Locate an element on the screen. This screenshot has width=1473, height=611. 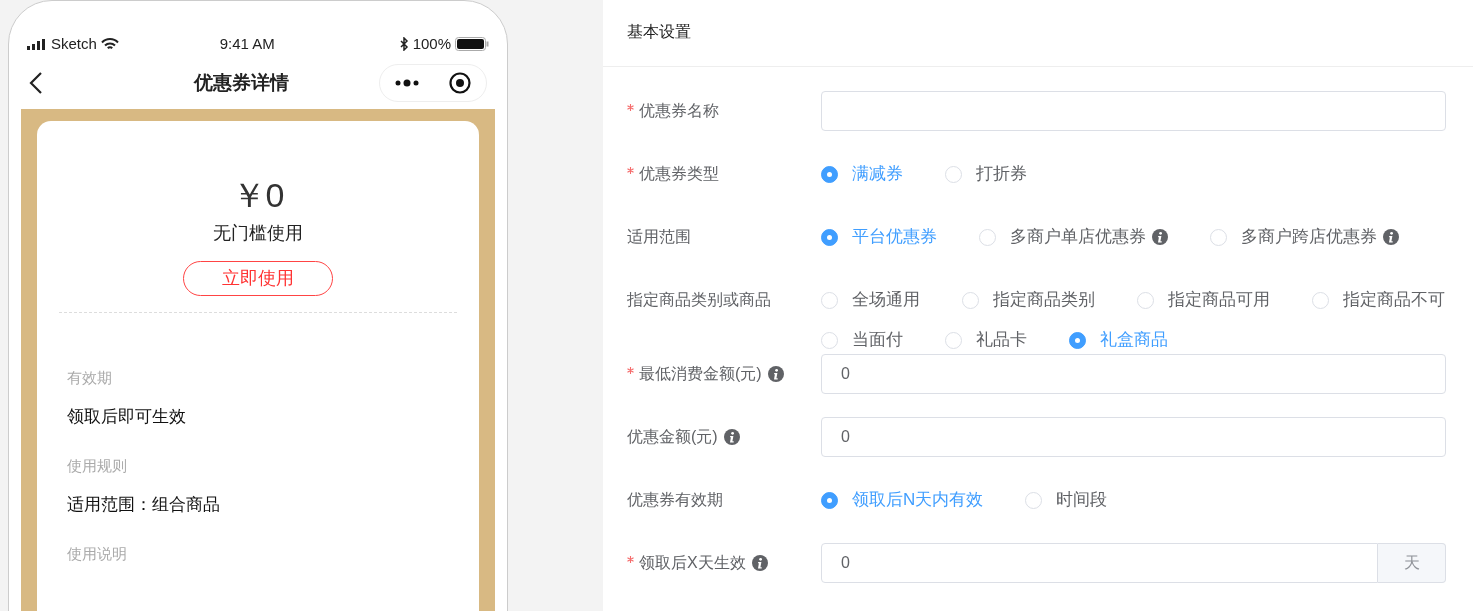
radio-option: 打折券 is located at coordinates (986, 174).